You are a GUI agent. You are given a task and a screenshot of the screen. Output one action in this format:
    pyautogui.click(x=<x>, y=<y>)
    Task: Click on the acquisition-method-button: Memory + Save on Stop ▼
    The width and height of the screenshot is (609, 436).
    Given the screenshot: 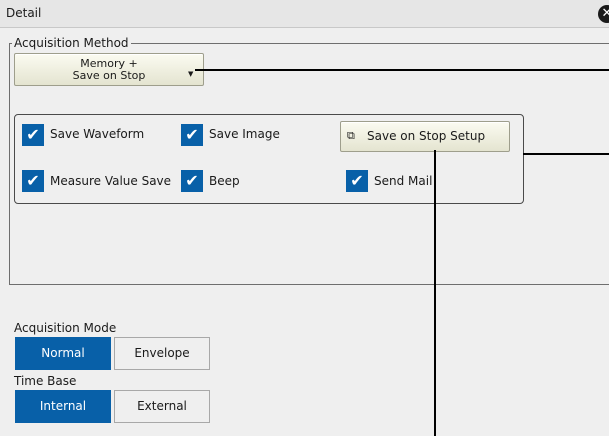 What is the action you would take?
    pyautogui.click(x=109, y=69)
    